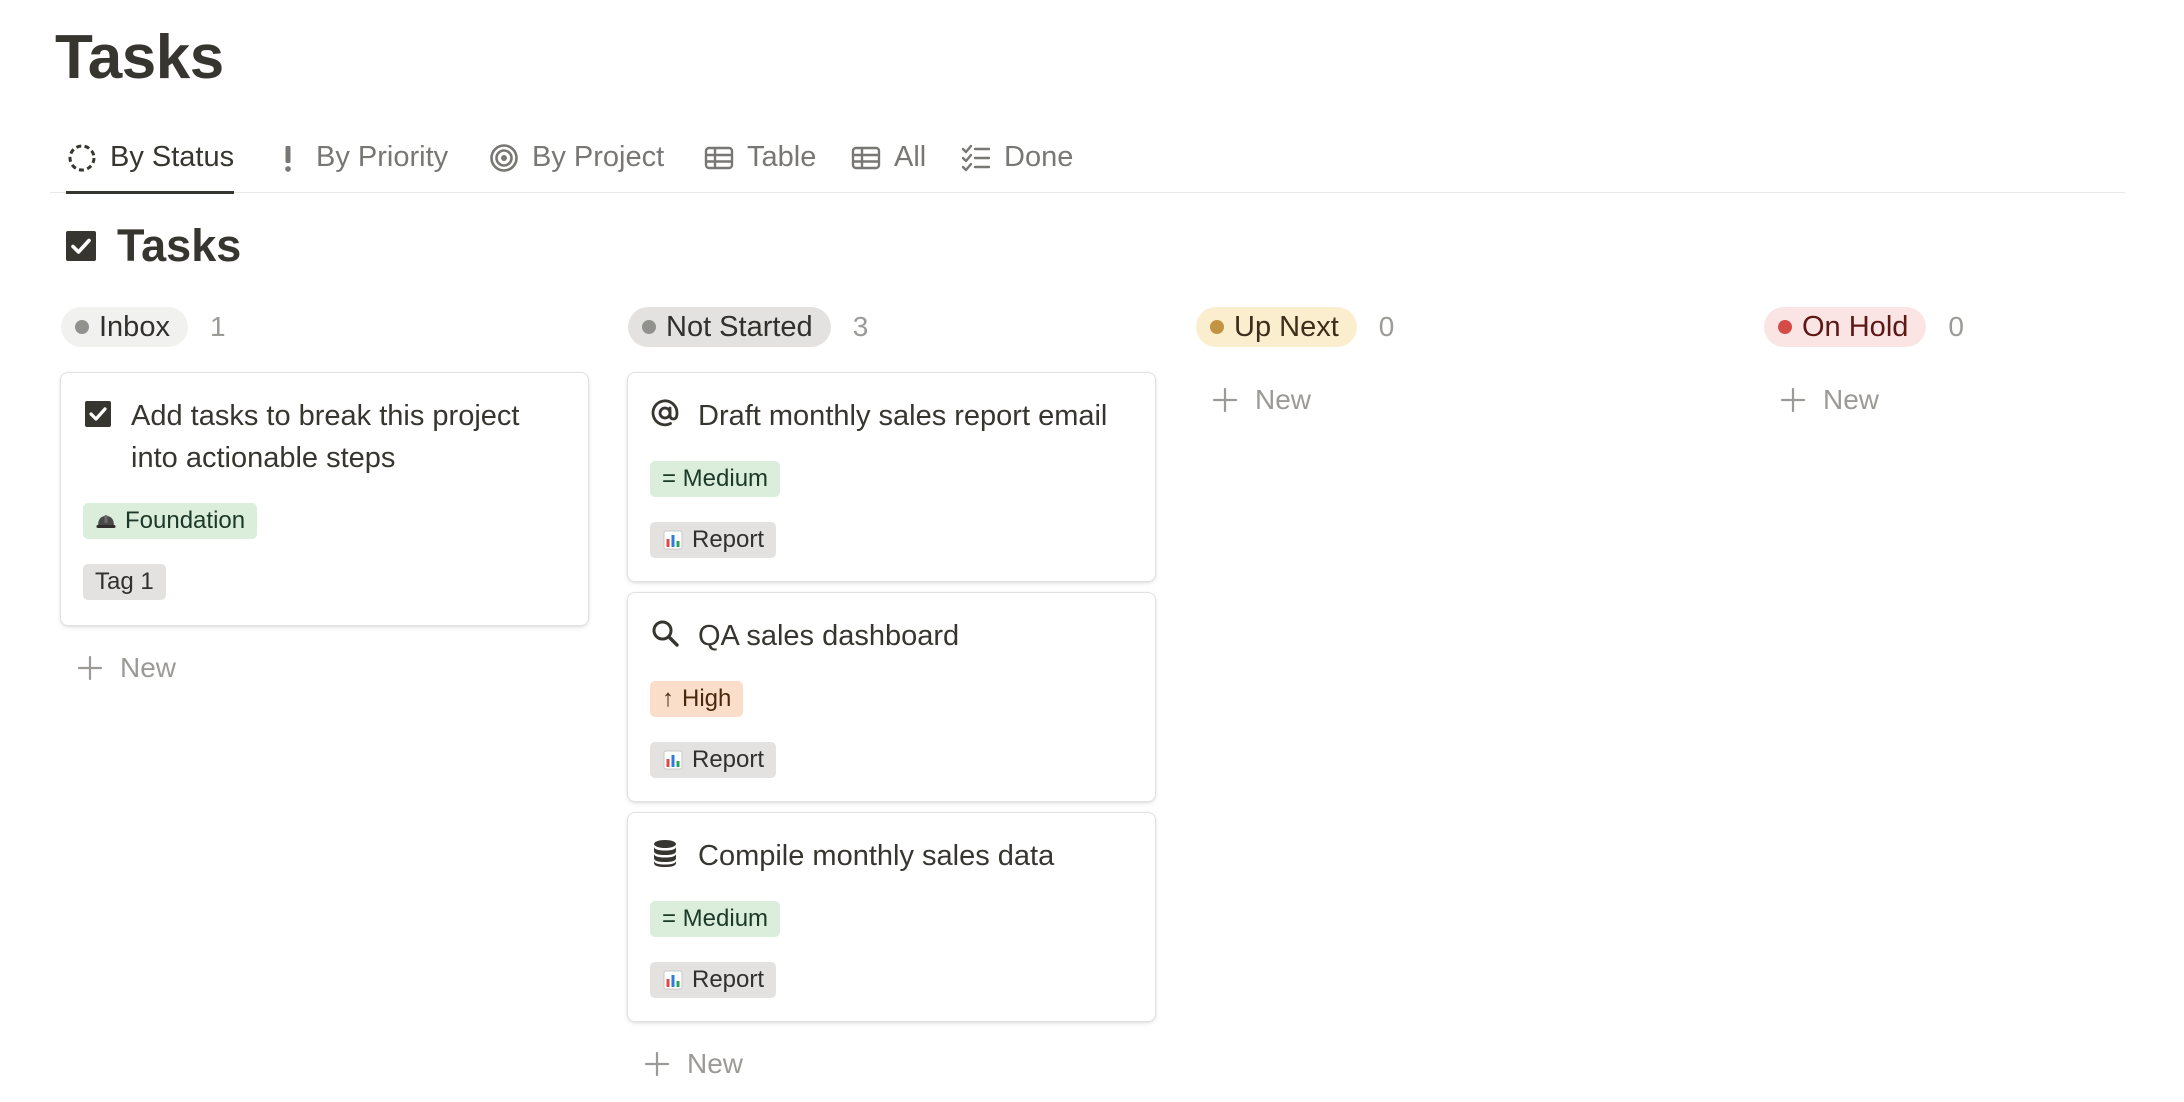 This screenshot has height=1102, width=2184. What do you see at coordinates (665, 413) in the screenshot?
I see `at-sign-icon` at bounding box center [665, 413].